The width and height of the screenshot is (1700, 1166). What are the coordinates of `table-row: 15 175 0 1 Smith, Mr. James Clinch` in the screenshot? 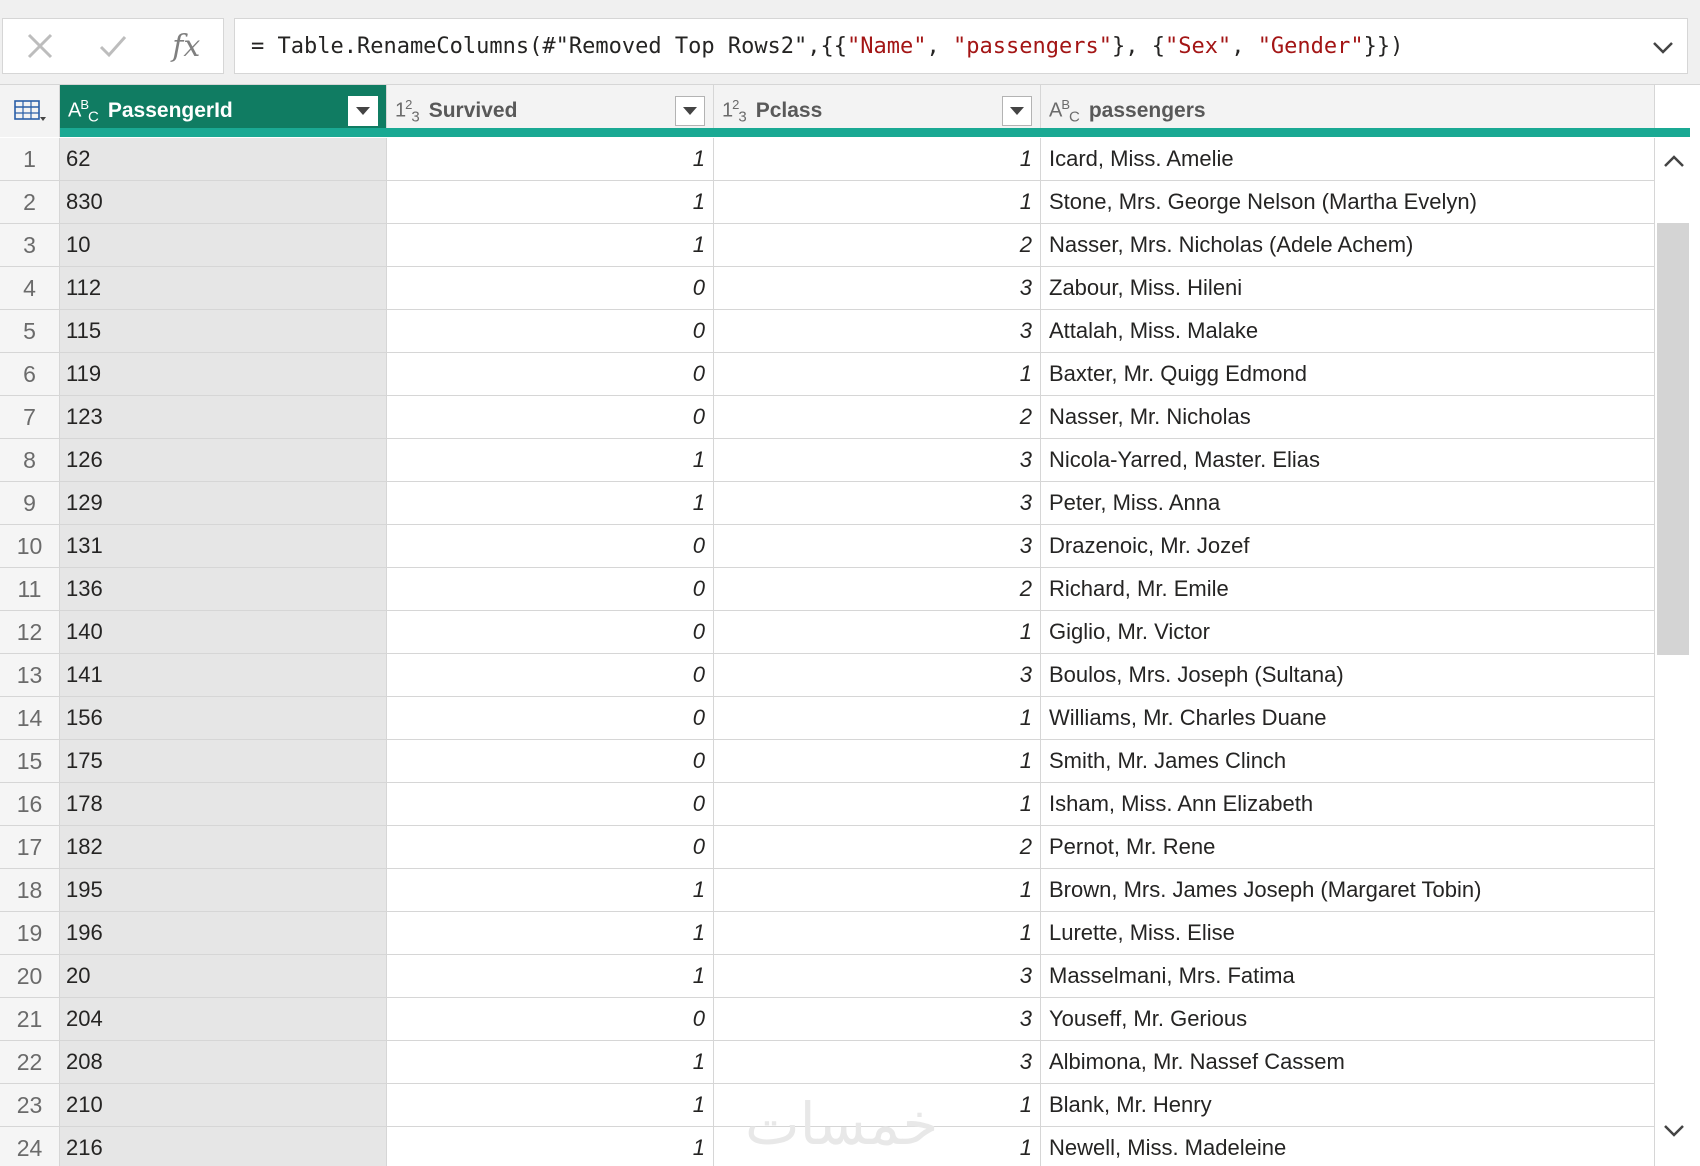 It's located at (827, 761).